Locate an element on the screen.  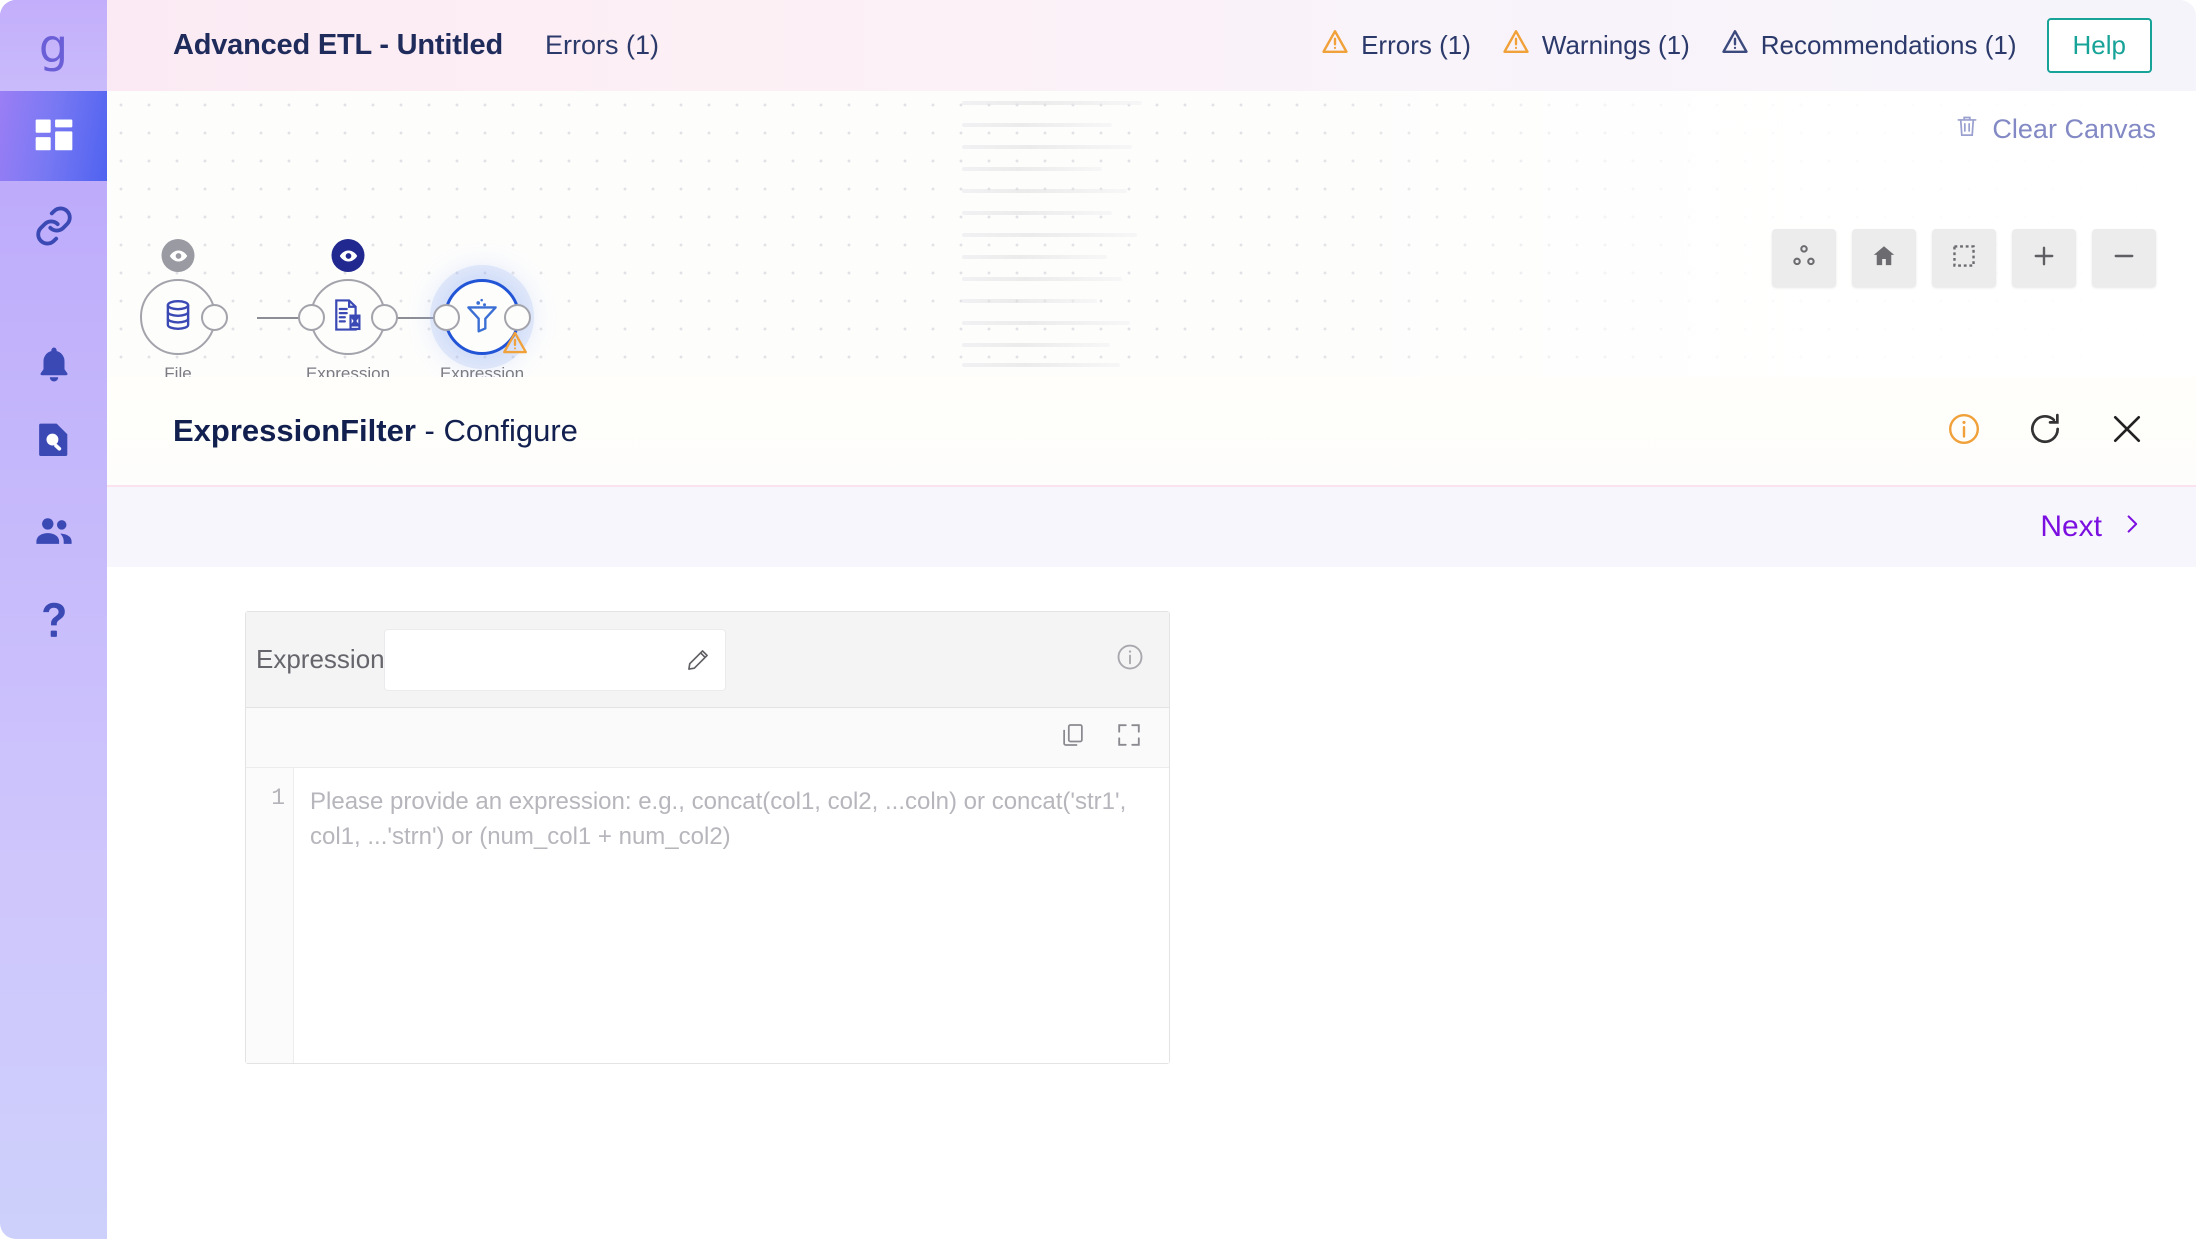
refresh-icon is located at coordinates (2045, 431).